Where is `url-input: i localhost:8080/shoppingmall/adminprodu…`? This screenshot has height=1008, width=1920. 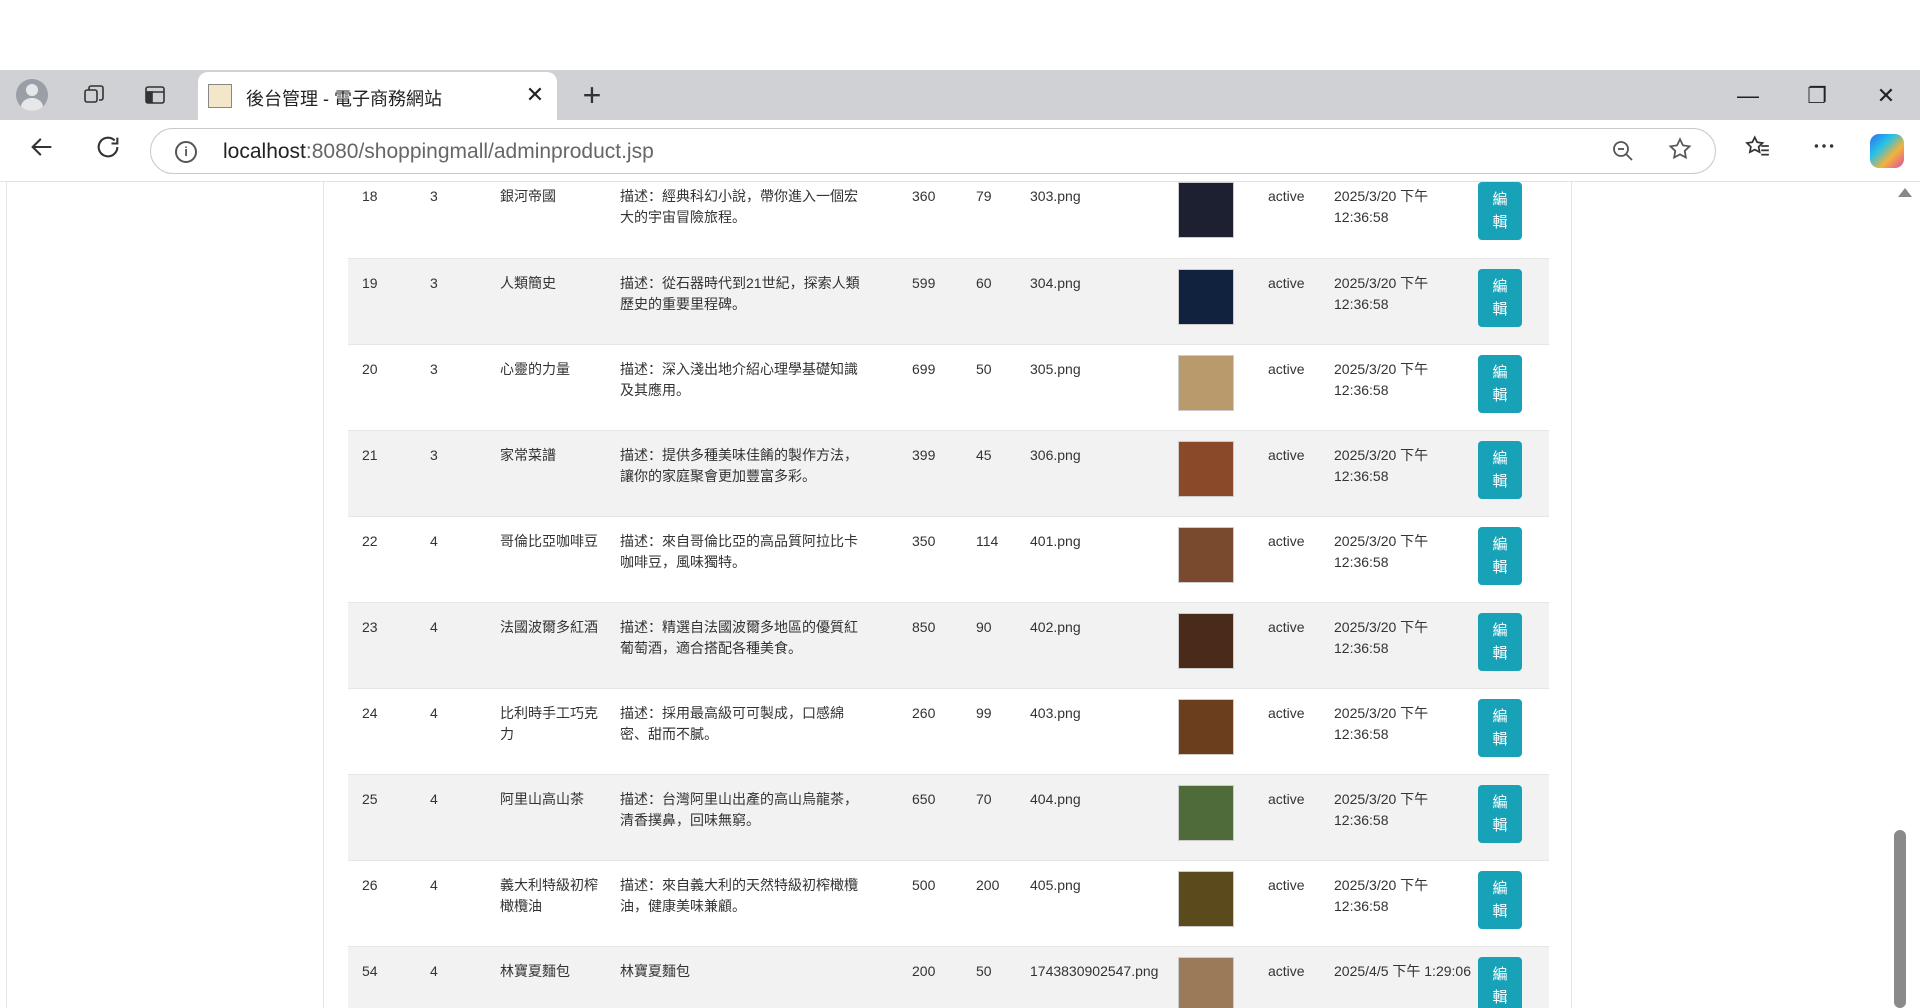
url-input: i localhost:8080/shoppingmall/adminprodu… is located at coordinates (933, 151).